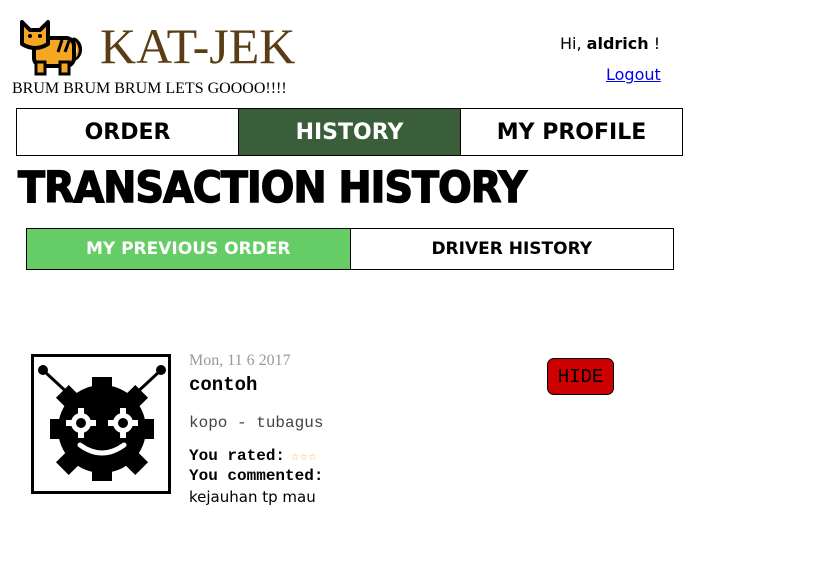 This screenshot has height=582, width=819. Describe the element at coordinates (580, 376) in the screenshot. I see `hide-button: HIDE` at that location.